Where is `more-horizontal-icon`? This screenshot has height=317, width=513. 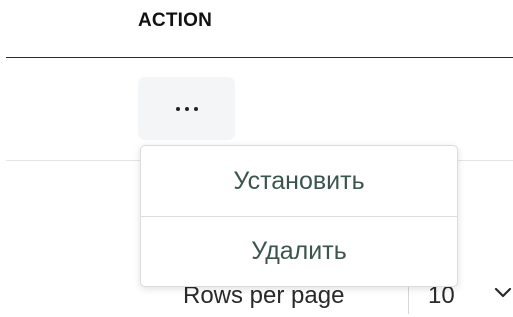
more-horizontal-icon is located at coordinates (186, 108).